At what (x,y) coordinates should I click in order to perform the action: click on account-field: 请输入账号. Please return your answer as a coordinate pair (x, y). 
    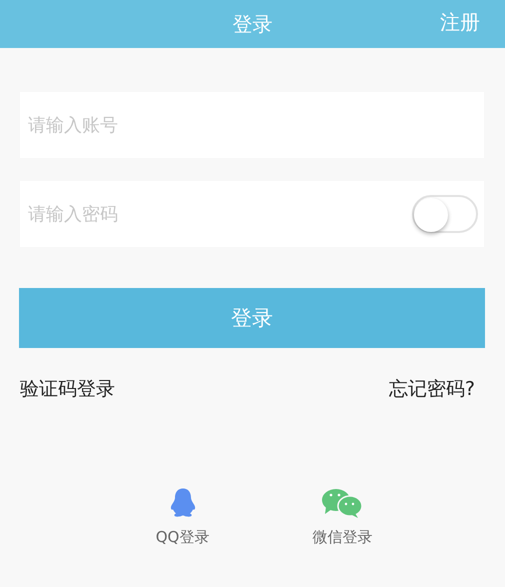
    Looking at the image, I should click on (252, 125).